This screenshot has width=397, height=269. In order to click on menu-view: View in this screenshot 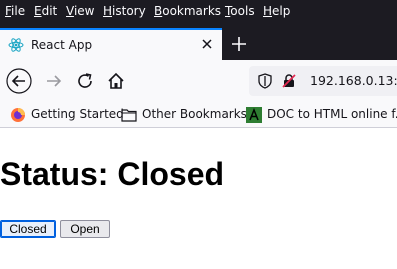, I will do `click(80, 11)`.